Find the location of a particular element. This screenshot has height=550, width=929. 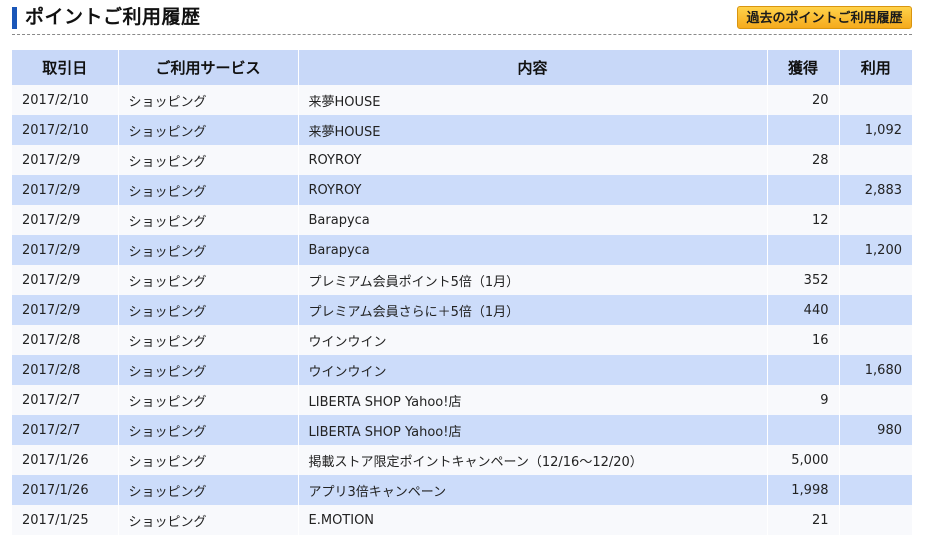

earned-value: 12 is located at coordinates (820, 220).